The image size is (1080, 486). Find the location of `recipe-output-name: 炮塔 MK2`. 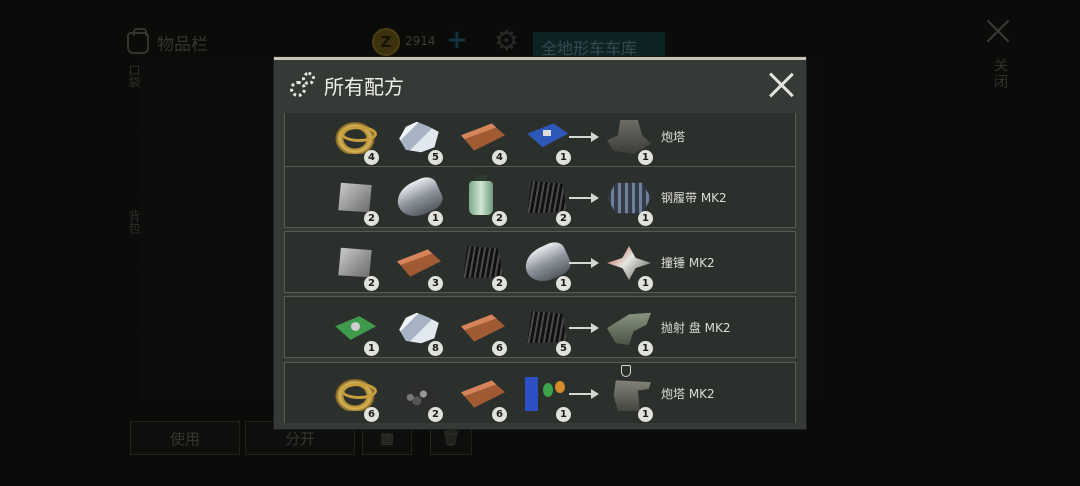

recipe-output-name: 炮塔 MK2 is located at coordinates (688, 394).